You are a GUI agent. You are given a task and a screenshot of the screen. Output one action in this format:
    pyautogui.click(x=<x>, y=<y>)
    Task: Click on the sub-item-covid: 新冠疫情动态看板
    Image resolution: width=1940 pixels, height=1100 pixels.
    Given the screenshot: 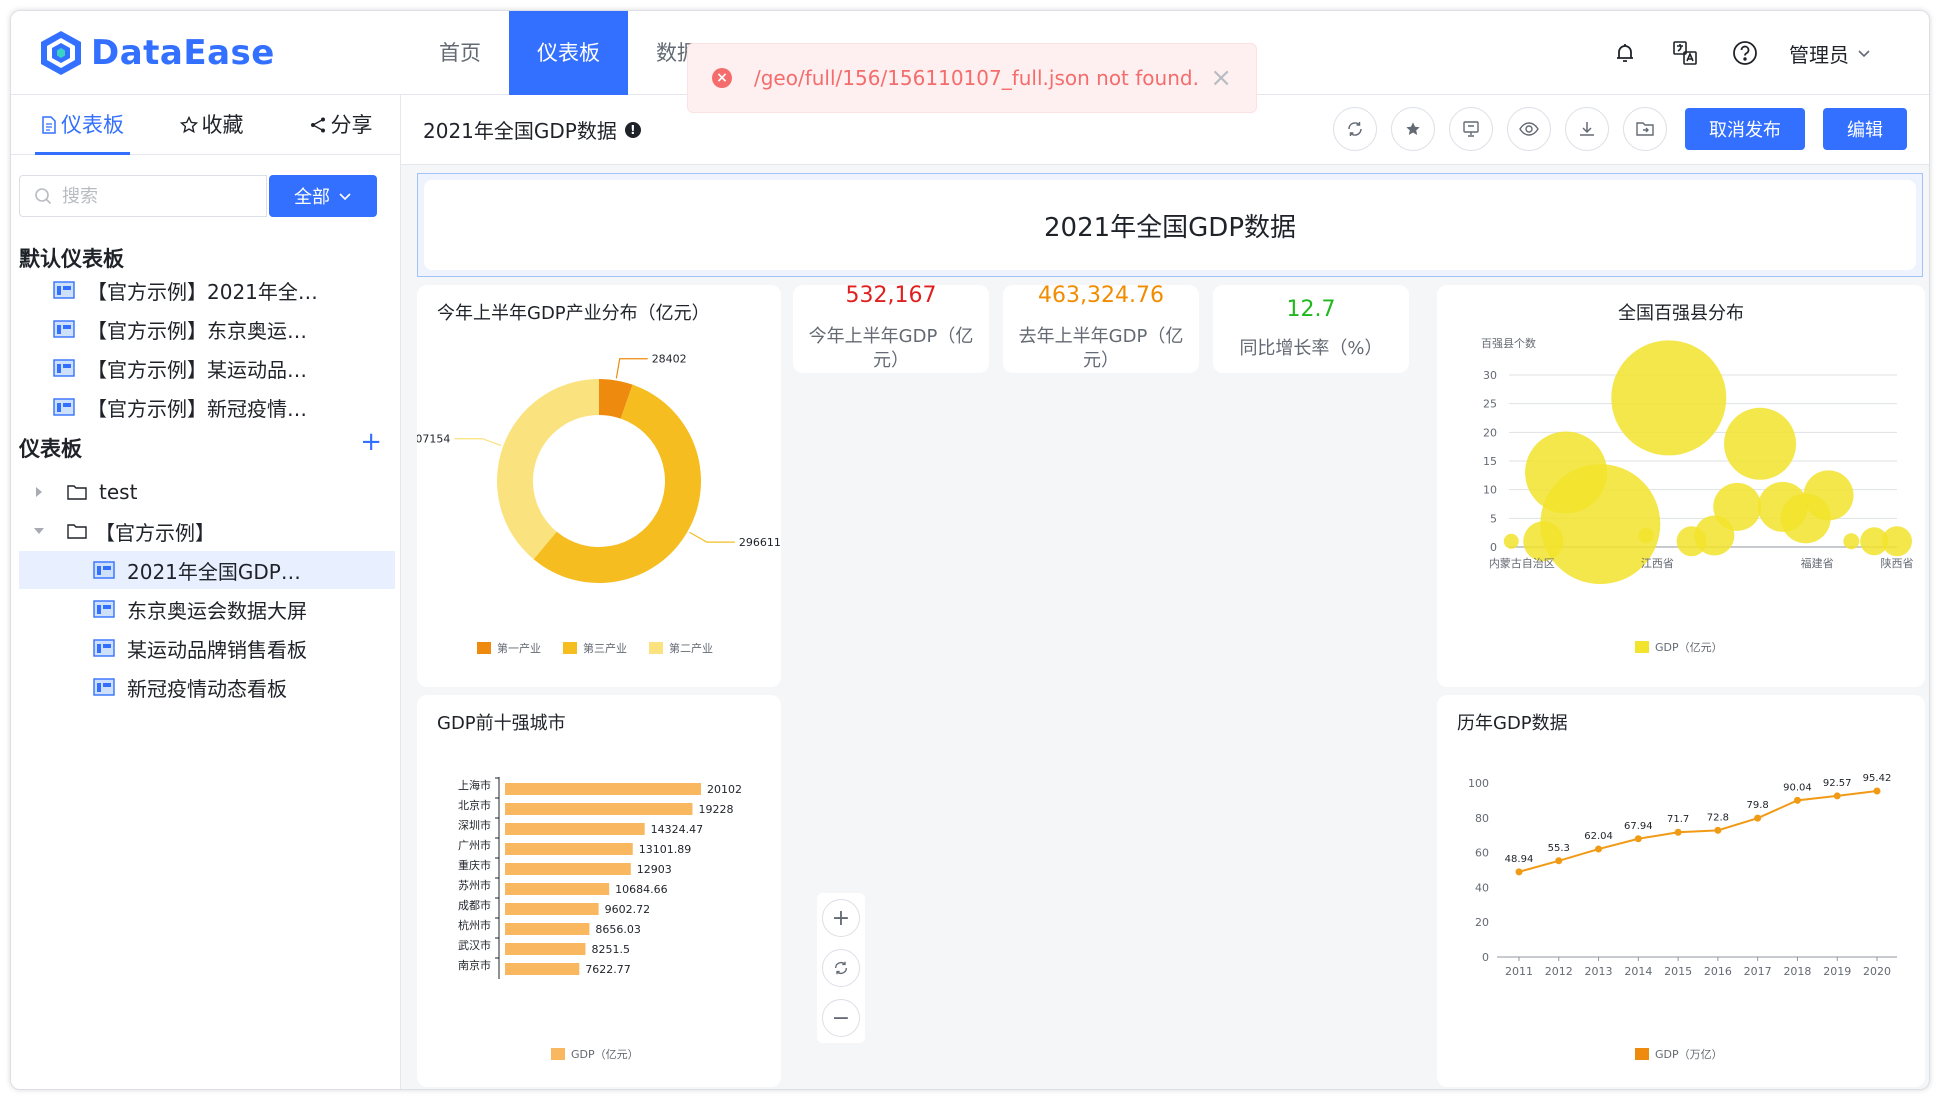 What is the action you would take?
    pyautogui.click(x=207, y=687)
    